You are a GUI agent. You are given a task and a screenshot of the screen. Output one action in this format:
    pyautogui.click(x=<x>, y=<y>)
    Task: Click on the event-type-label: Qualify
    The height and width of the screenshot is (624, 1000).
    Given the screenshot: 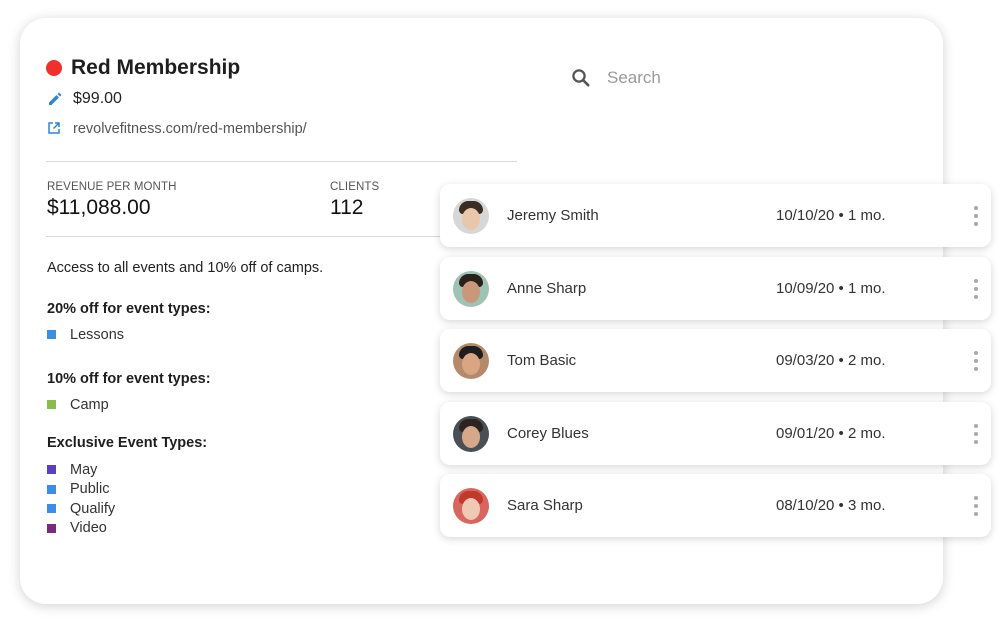 What is the action you would take?
    pyautogui.click(x=93, y=508)
    